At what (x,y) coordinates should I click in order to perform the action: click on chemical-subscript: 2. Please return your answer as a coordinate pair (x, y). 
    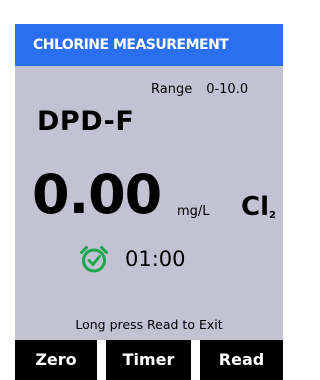
    Looking at the image, I should click on (272, 215).